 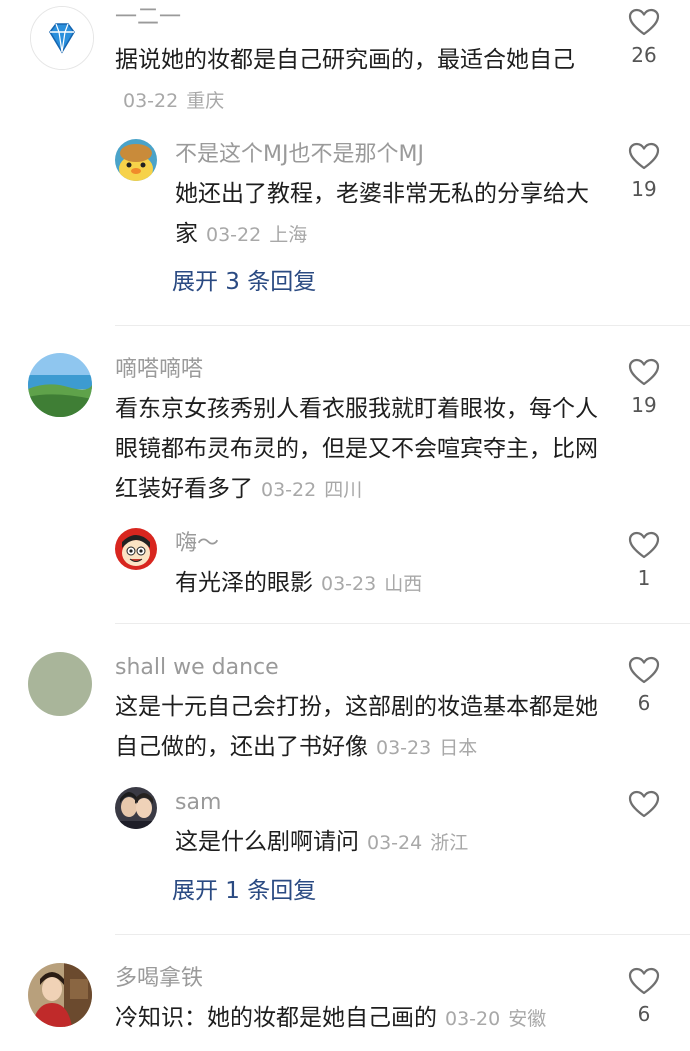 I want to click on like-count: 1, so click(x=644, y=578).